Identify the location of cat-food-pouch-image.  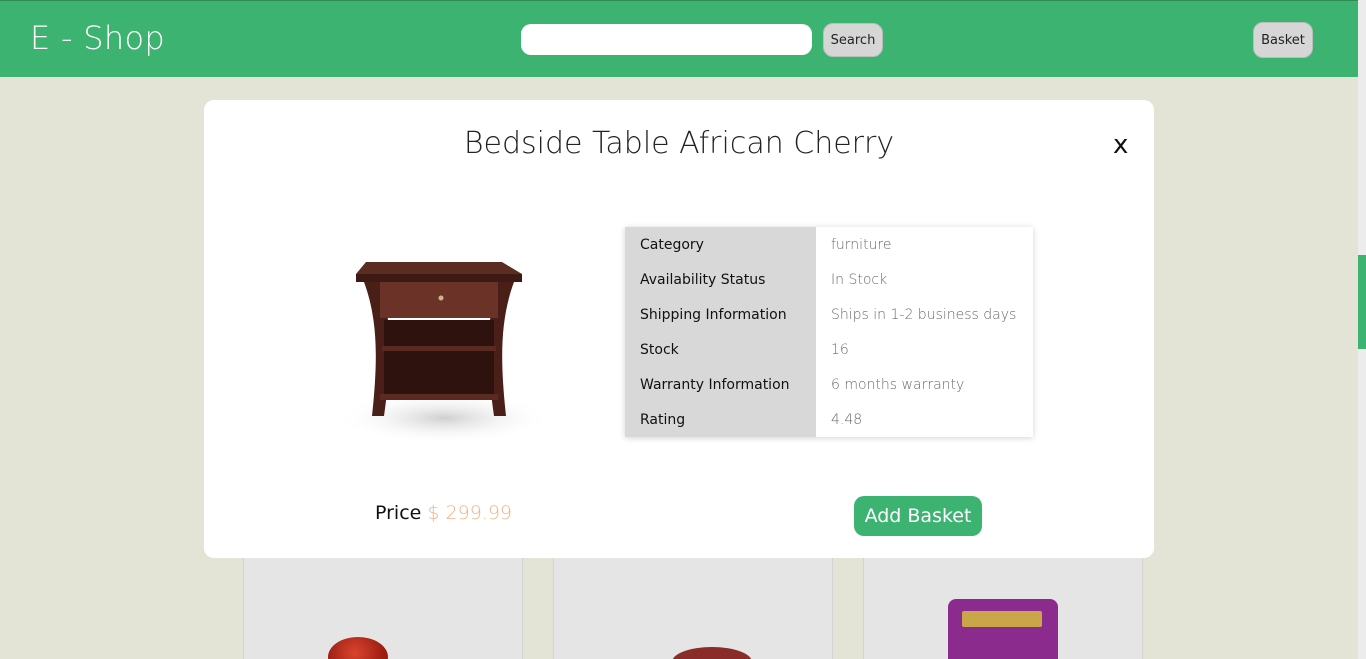
(1003, 629).